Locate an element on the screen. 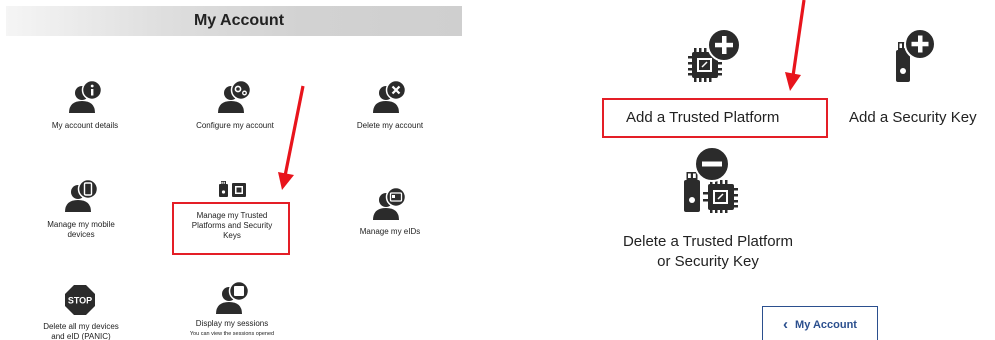 The image size is (995, 340). delete-trusted-platform-link-line: or Security Key is located at coordinates (708, 261).